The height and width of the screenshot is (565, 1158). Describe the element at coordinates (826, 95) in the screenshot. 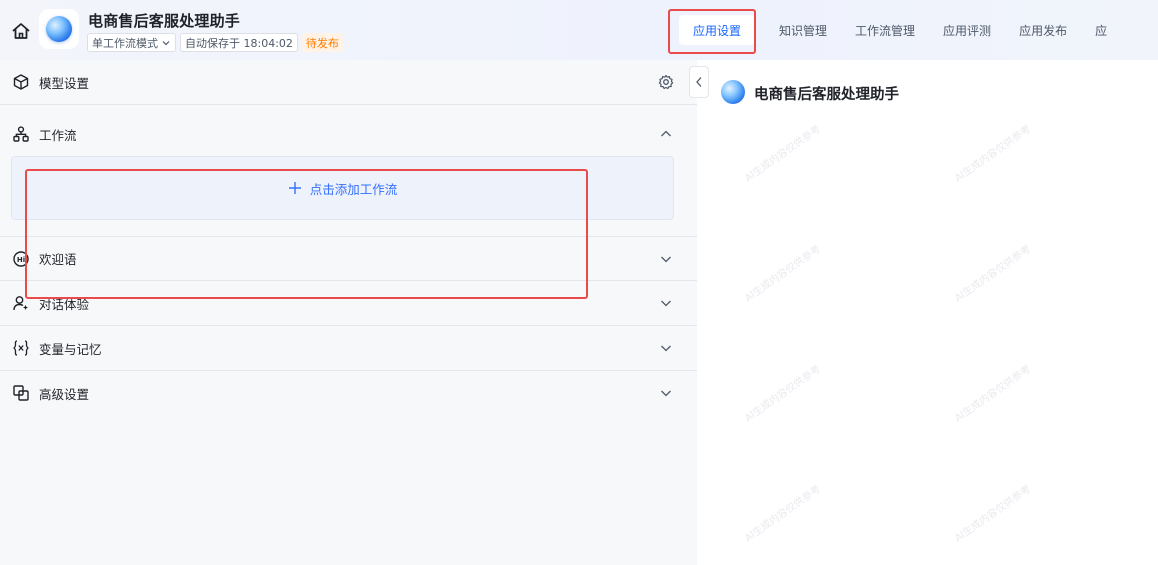

I see `preview-title: 电商售后客服处理助手` at that location.